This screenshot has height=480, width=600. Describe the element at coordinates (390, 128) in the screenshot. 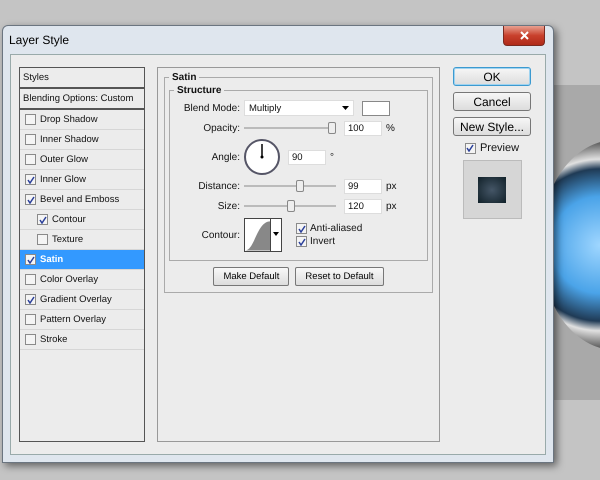

I see `unit-label: %` at that location.